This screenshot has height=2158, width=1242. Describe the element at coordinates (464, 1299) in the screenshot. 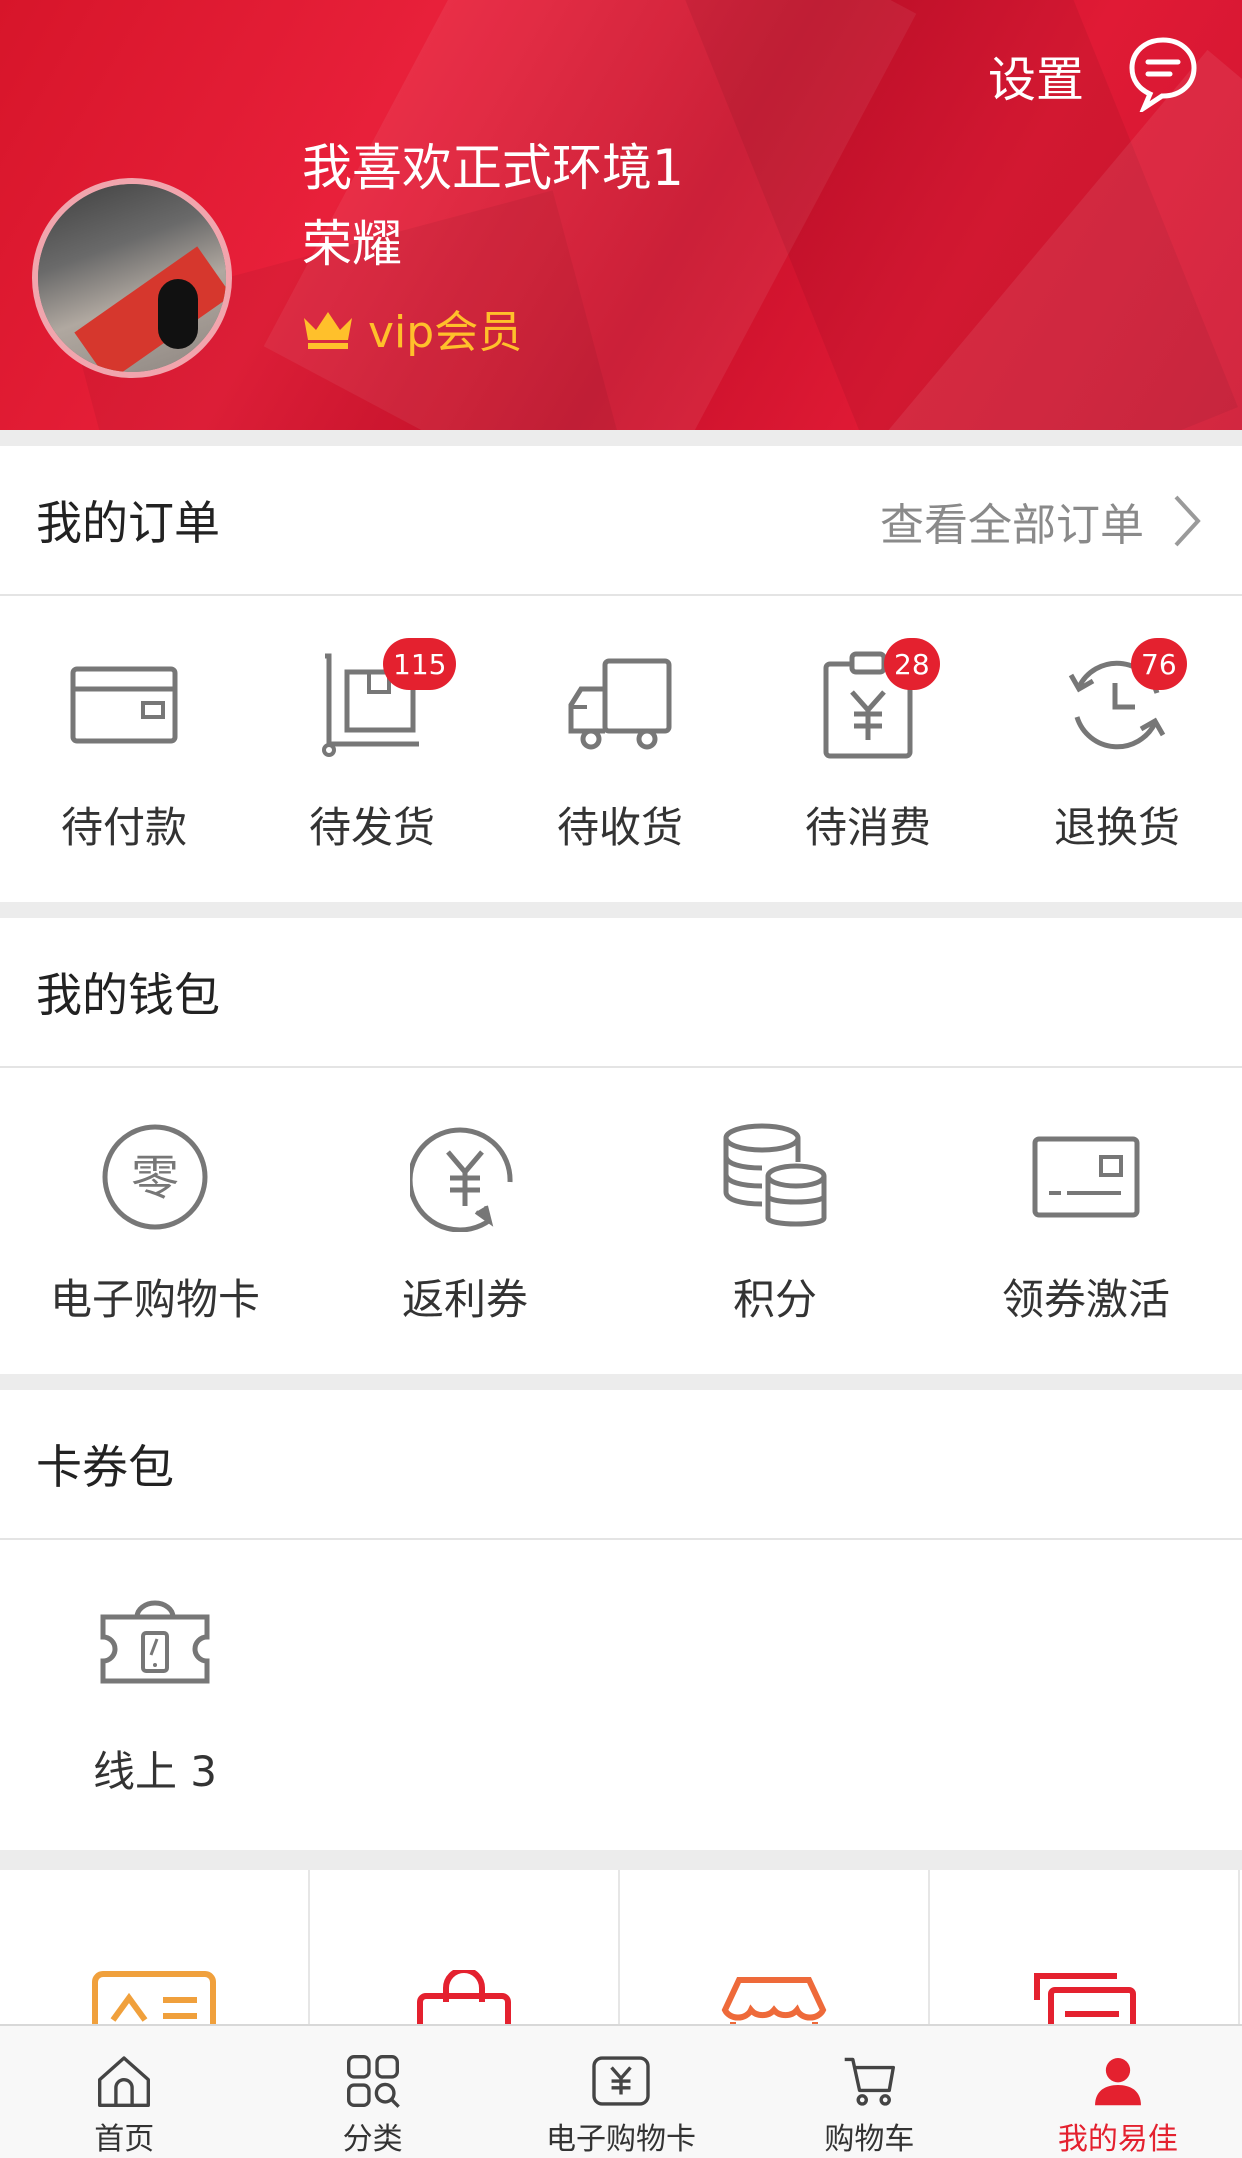

I see `wallet-item-label: 返利券` at that location.